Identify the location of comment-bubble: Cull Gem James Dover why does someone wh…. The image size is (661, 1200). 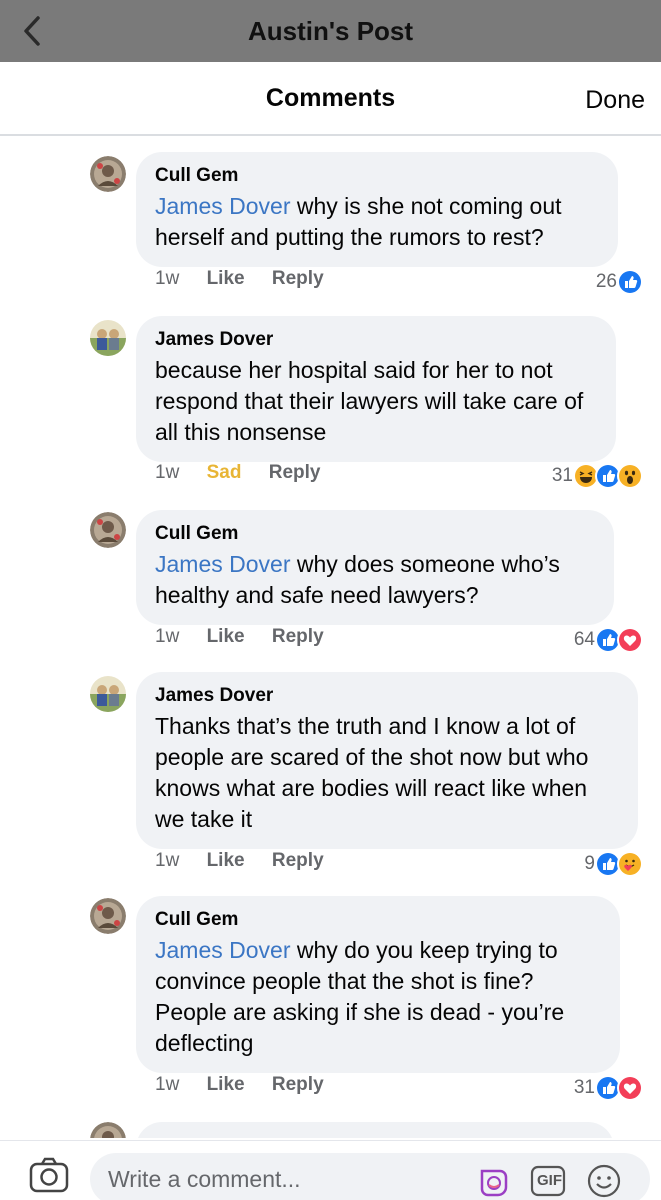
(375, 567).